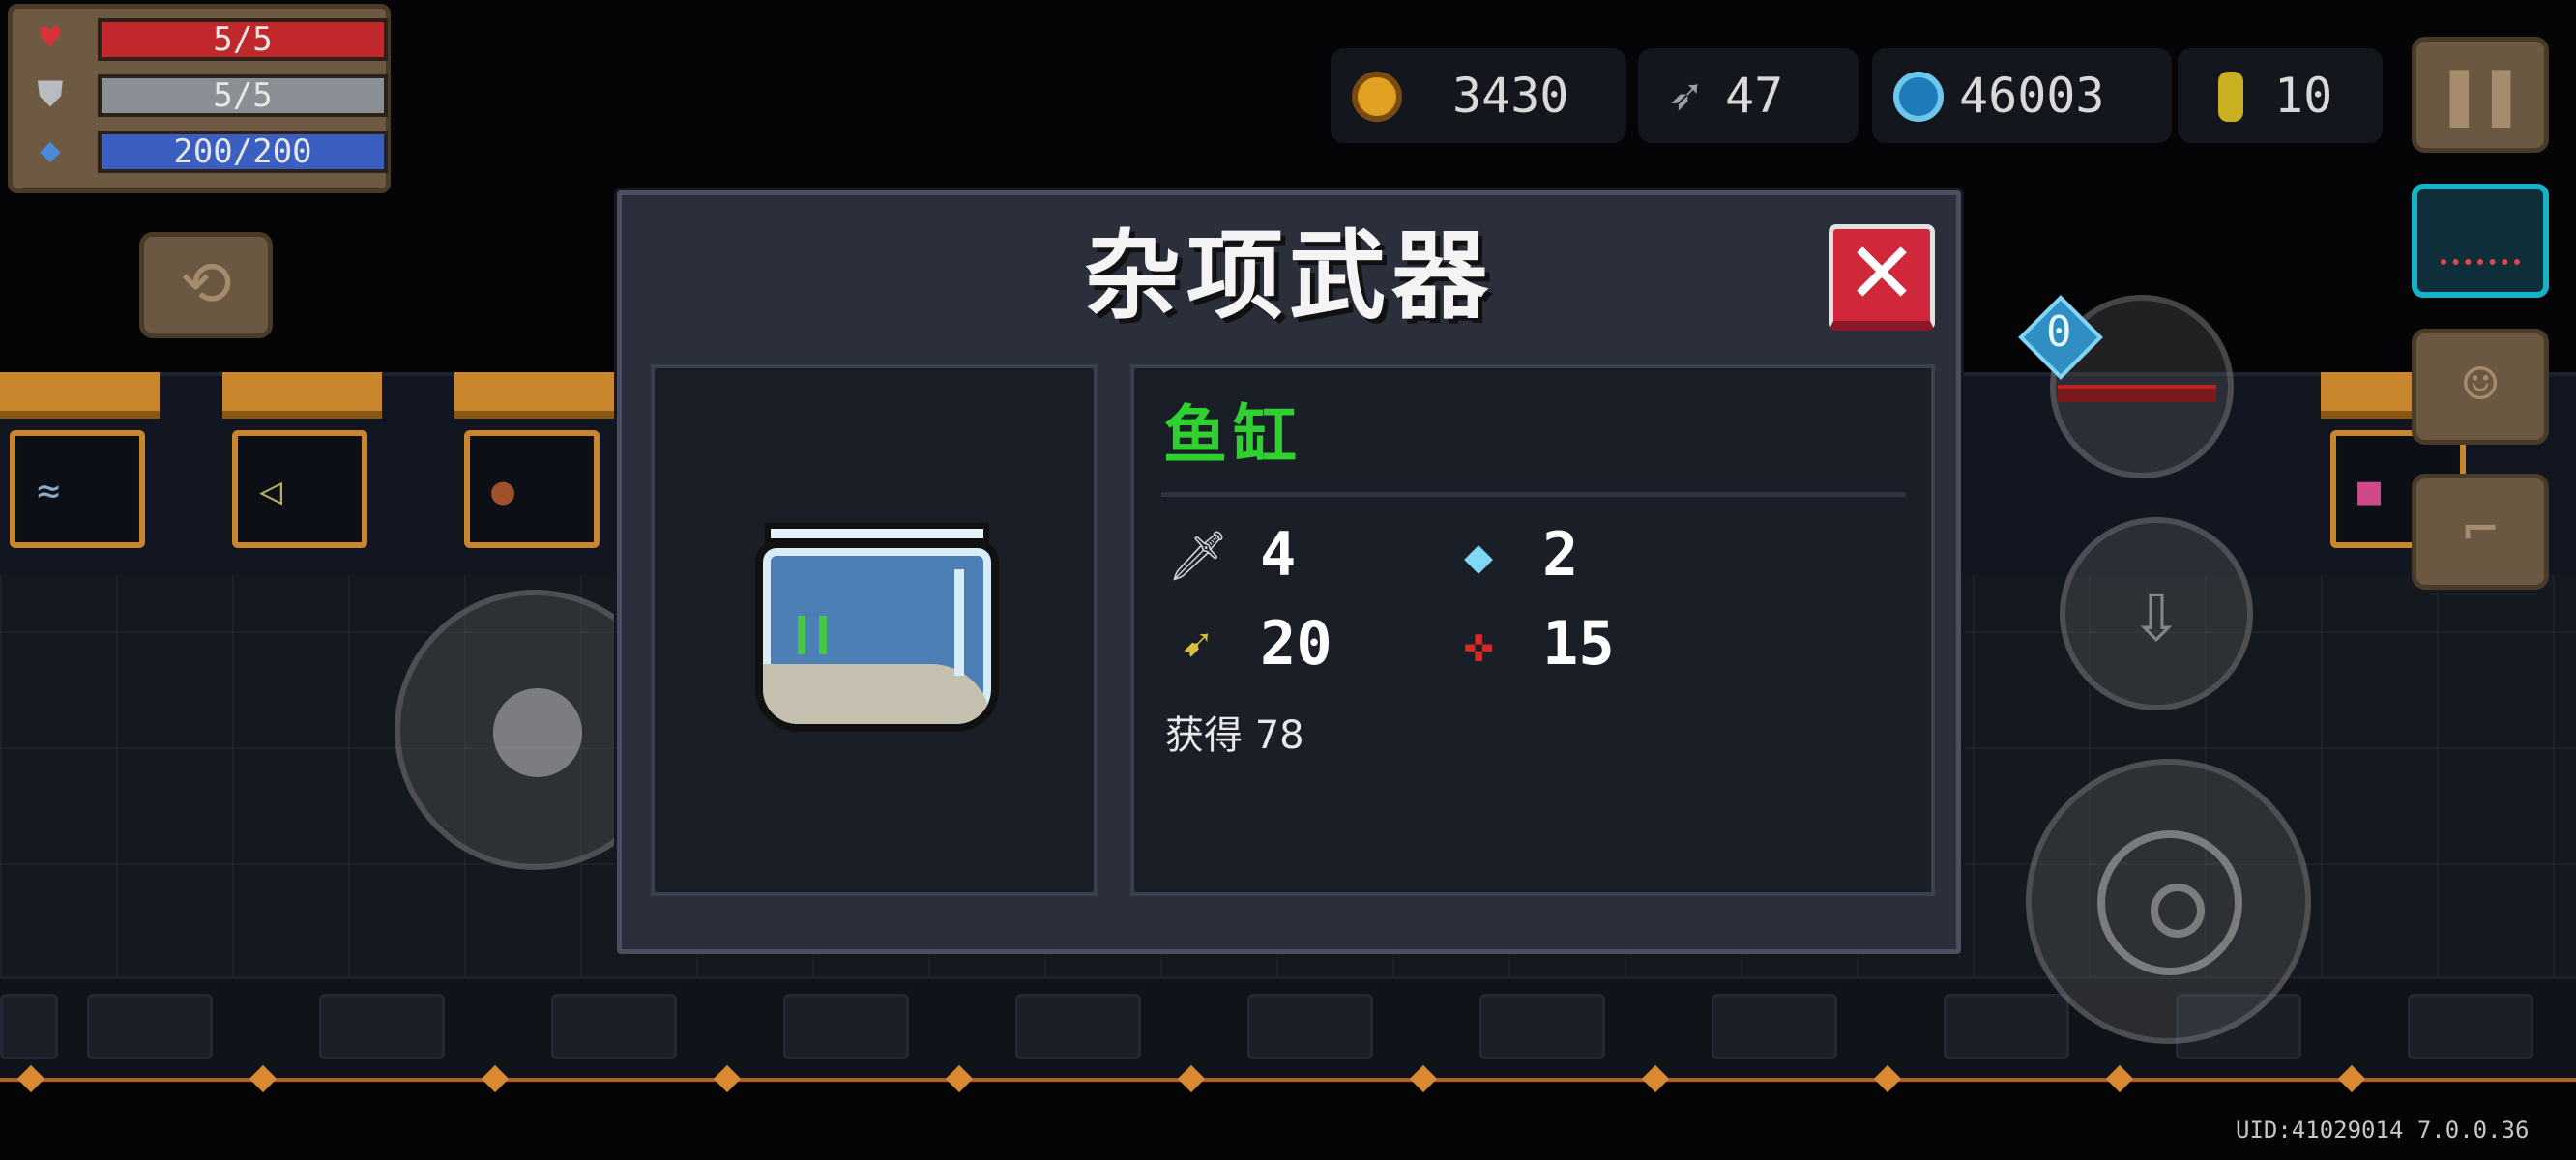  I want to click on item-info-pane: 鱼缸 🗡 4 ◆ 2 ➹ 20 ✜ 15 获得 78, so click(1532, 630).